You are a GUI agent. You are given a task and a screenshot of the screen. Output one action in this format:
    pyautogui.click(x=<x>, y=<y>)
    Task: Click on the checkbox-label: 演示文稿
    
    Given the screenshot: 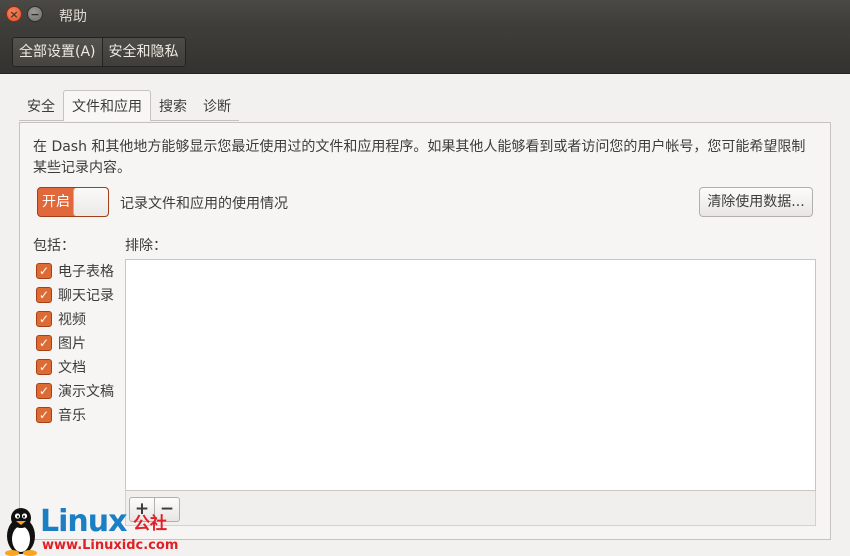 What is the action you would take?
    pyautogui.click(x=86, y=392)
    